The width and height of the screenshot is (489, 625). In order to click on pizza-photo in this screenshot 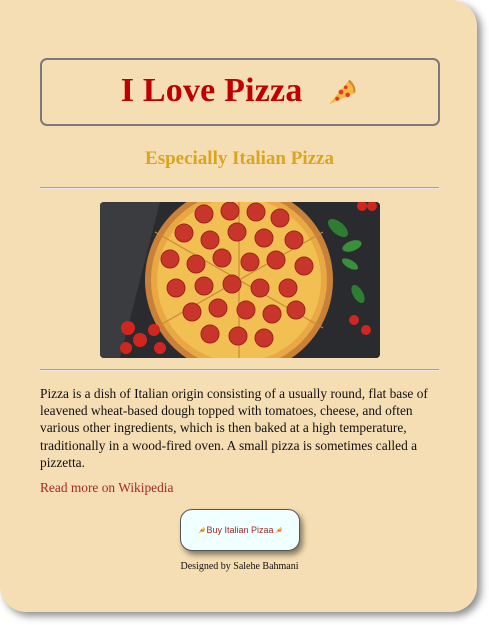, I will do `click(240, 280)`.